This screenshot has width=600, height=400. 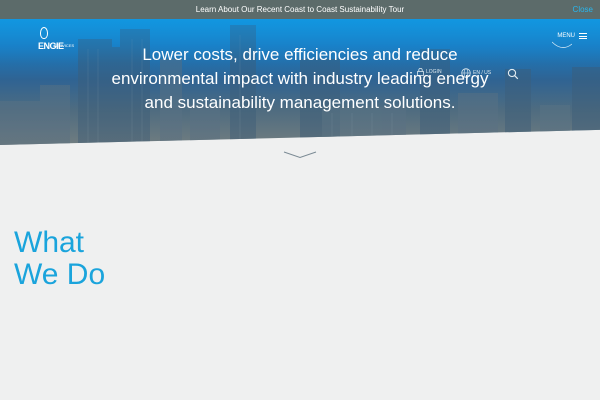 I want to click on search-icon, so click(x=513, y=74).